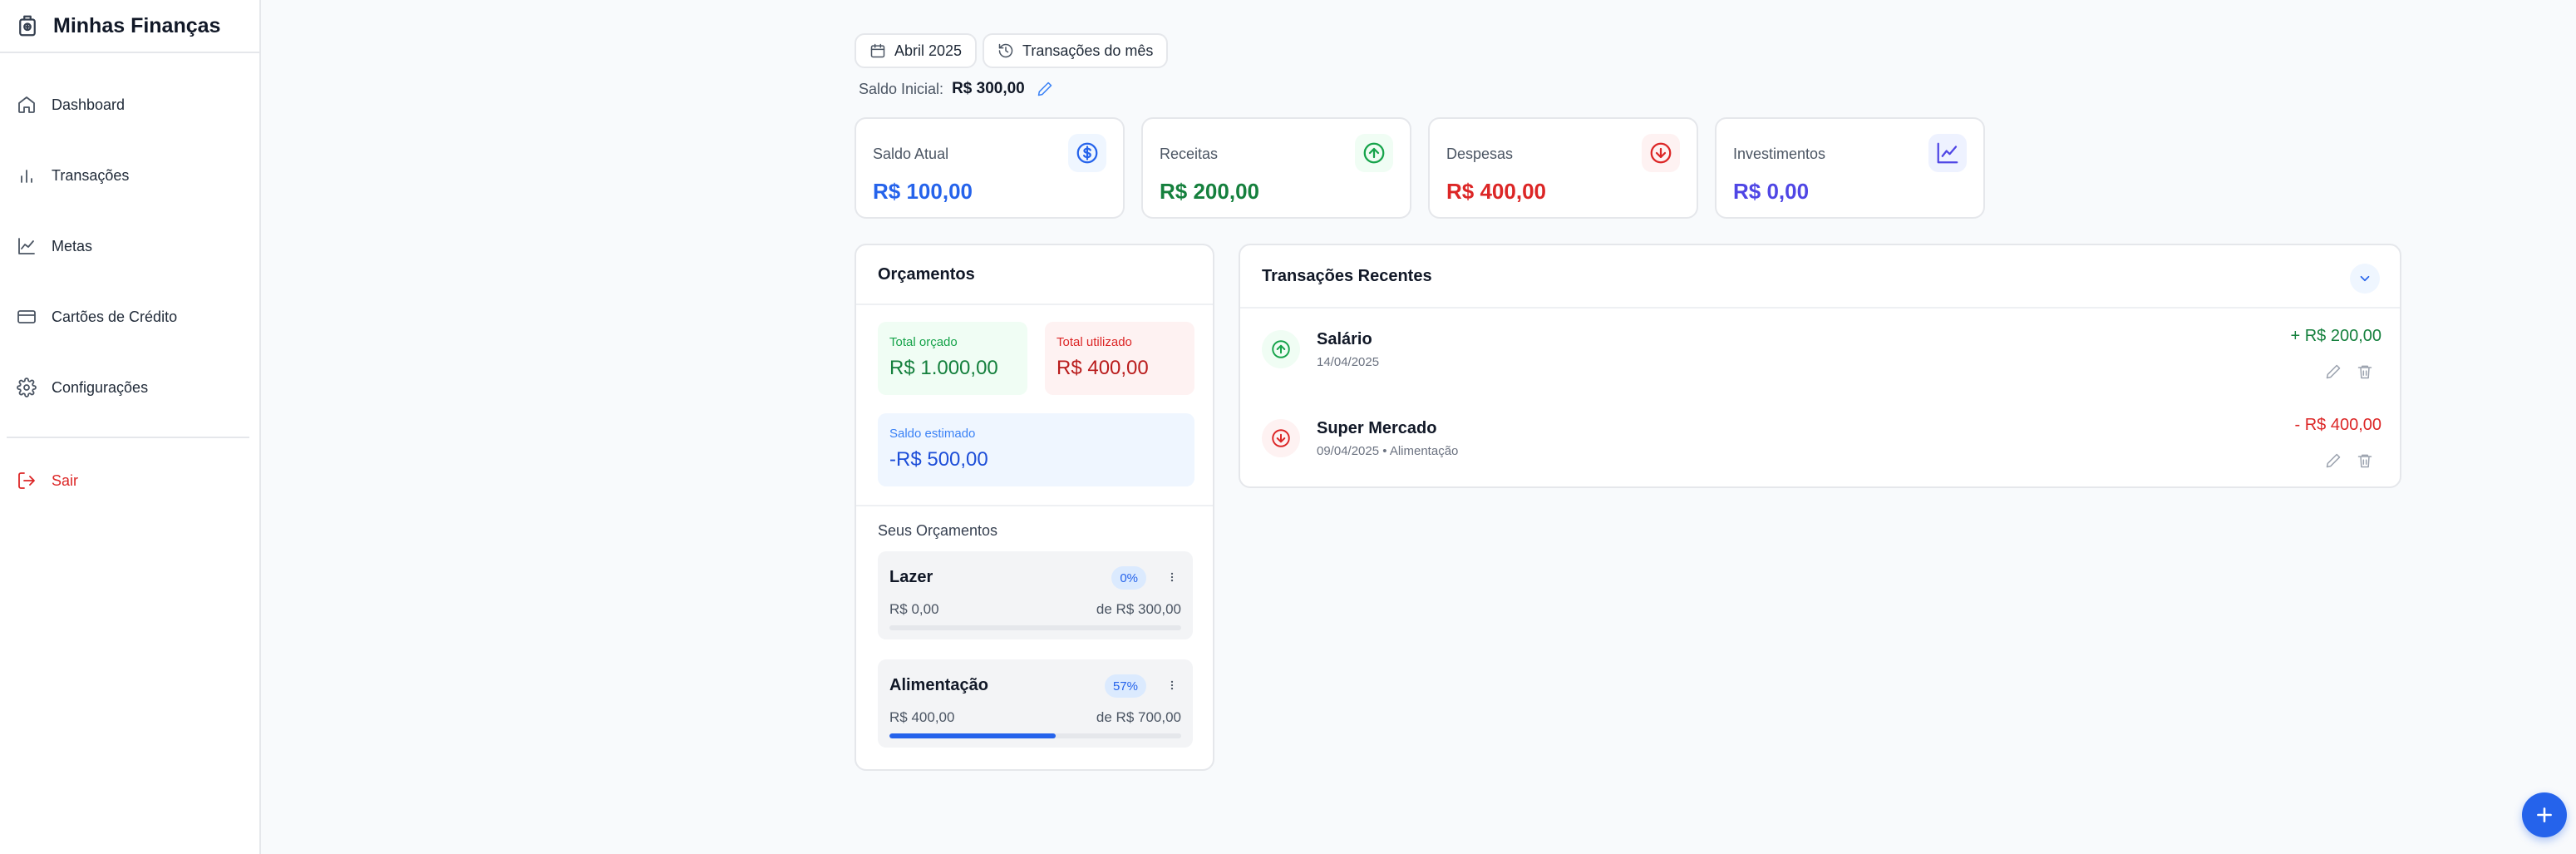  Describe the element at coordinates (1344, 339) in the screenshot. I see `transaction-title: Salário` at that location.